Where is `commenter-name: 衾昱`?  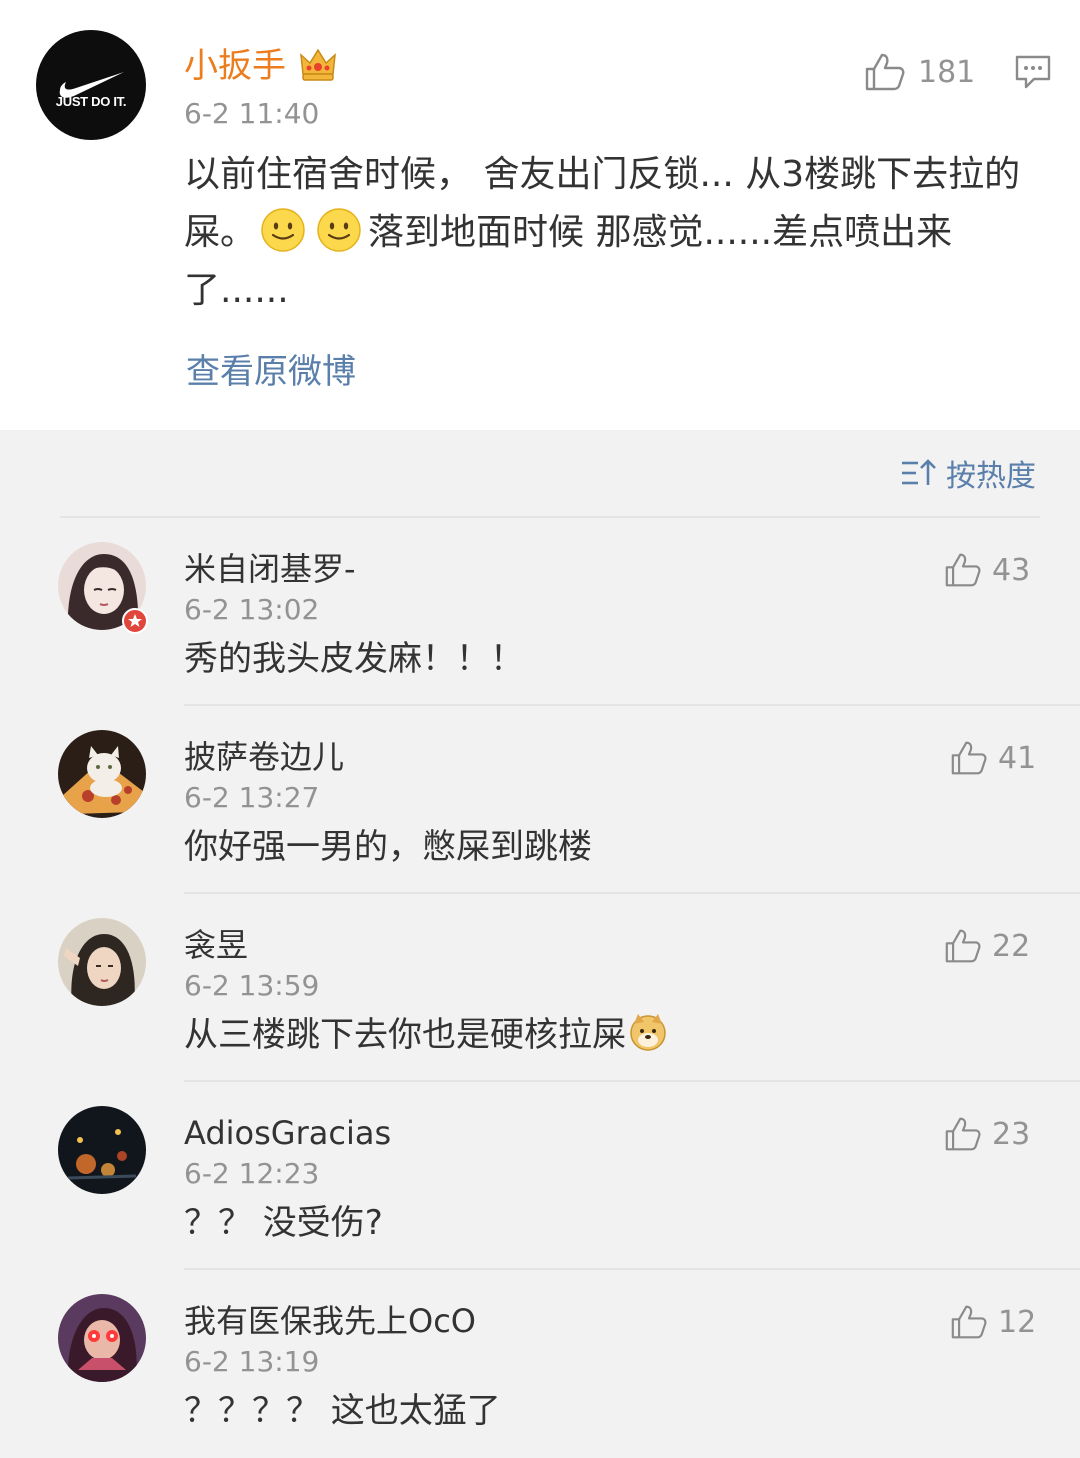 commenter-name: 衾昱 is located at coordinates (216, 945).